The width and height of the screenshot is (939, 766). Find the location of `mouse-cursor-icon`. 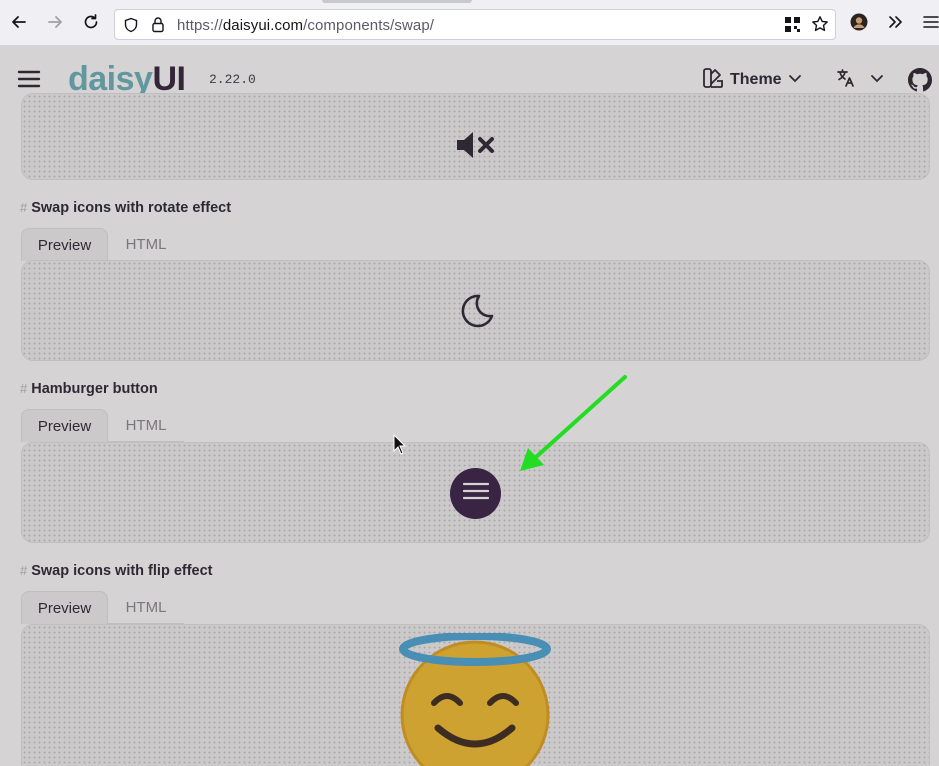

mouse-cursor-icon is located at coordinates (400, 444).